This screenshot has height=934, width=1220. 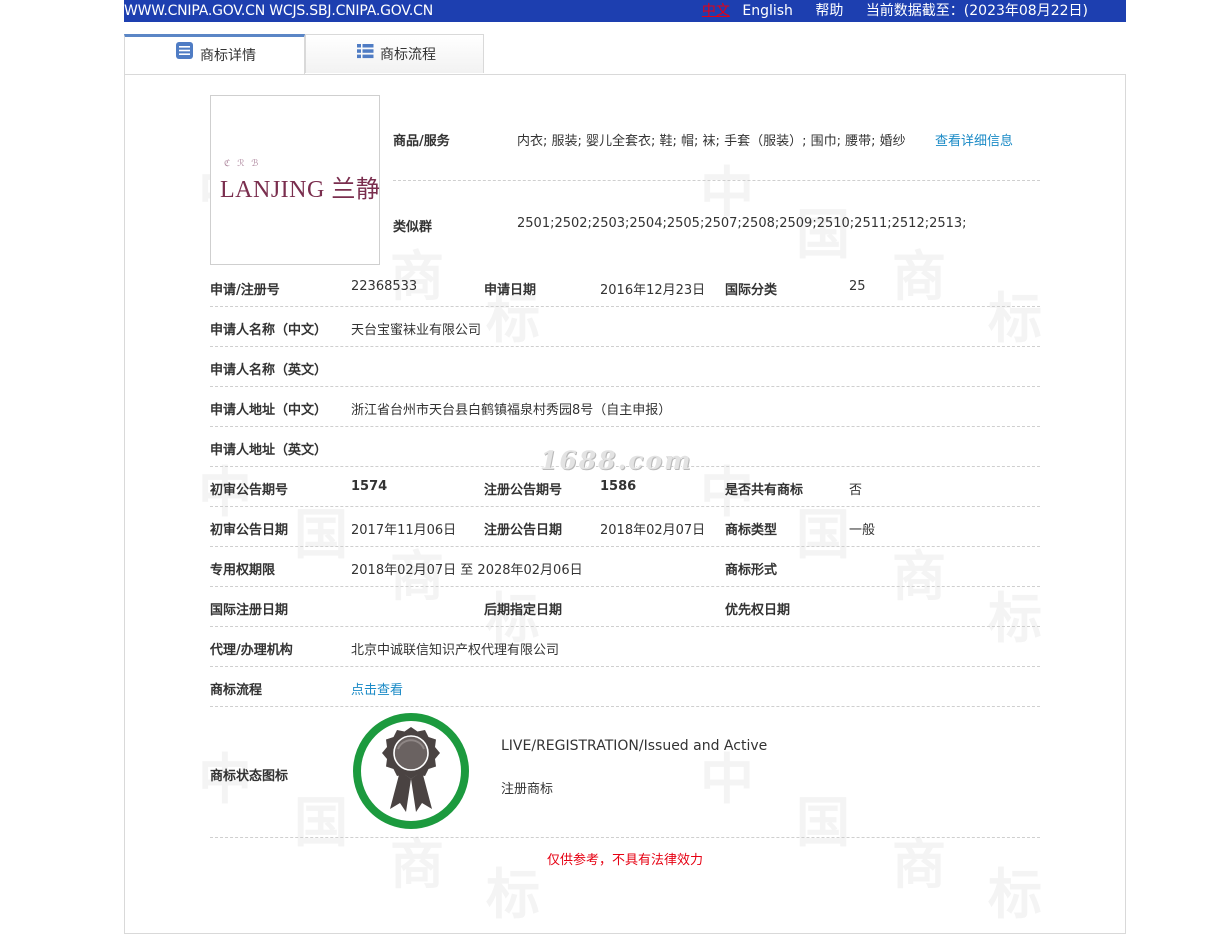 I want to click on top-bar-right: 中文 English 帮助 当前数据截至：(2023年08月22日), so click(x=886, y=11).